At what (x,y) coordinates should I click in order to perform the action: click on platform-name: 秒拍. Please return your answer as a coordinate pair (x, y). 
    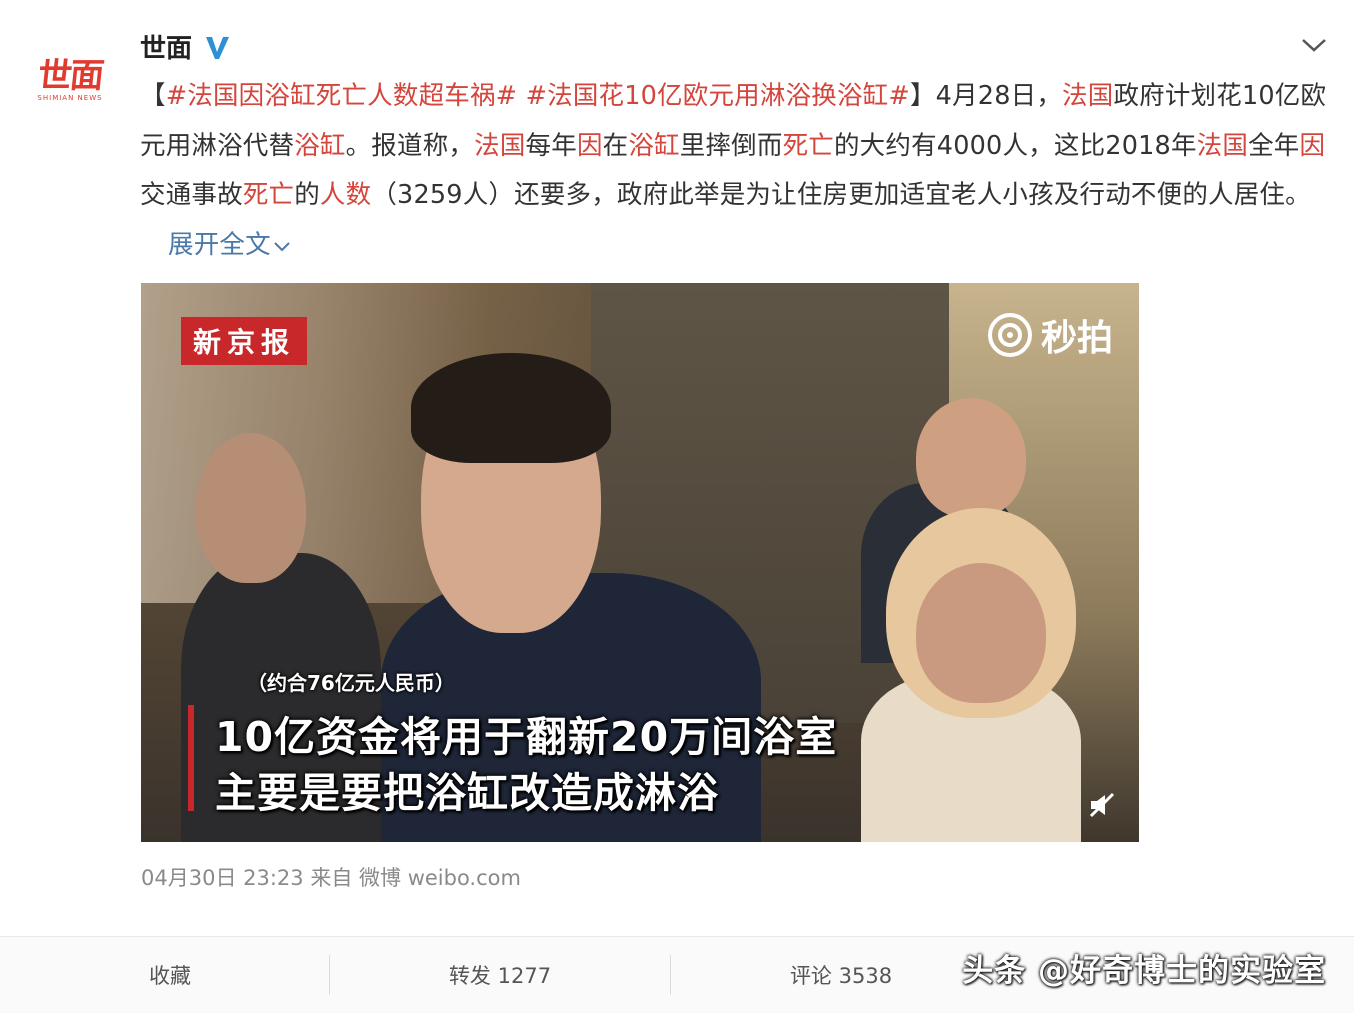
    Looking at the image, I should click on (1076, 338).